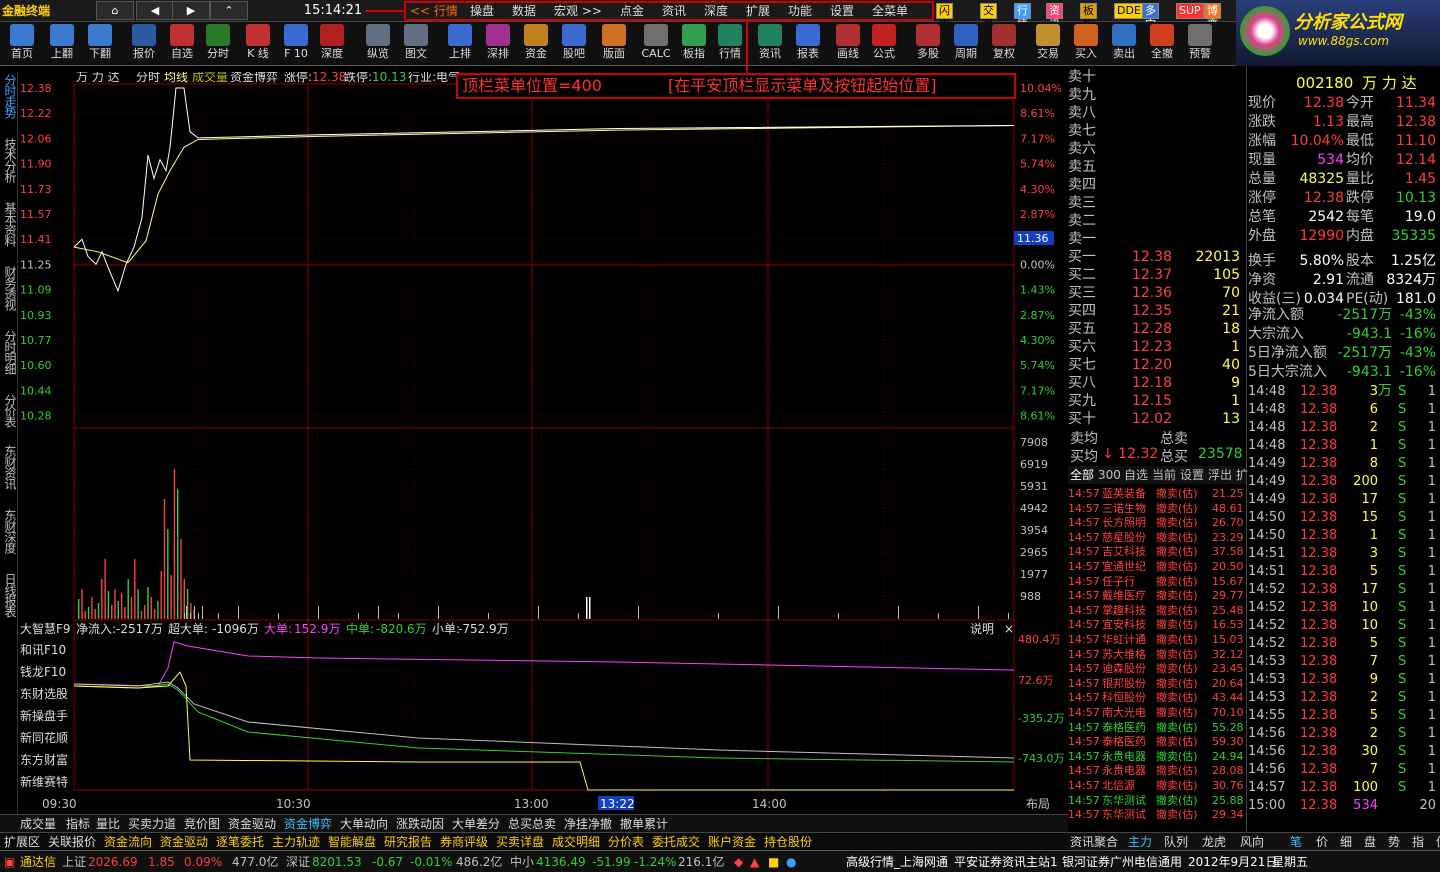  What do you see at coordinates (524, 11) in the screenshot?
I see `menu-item-data: 数据` at bounding box center [524, 11].